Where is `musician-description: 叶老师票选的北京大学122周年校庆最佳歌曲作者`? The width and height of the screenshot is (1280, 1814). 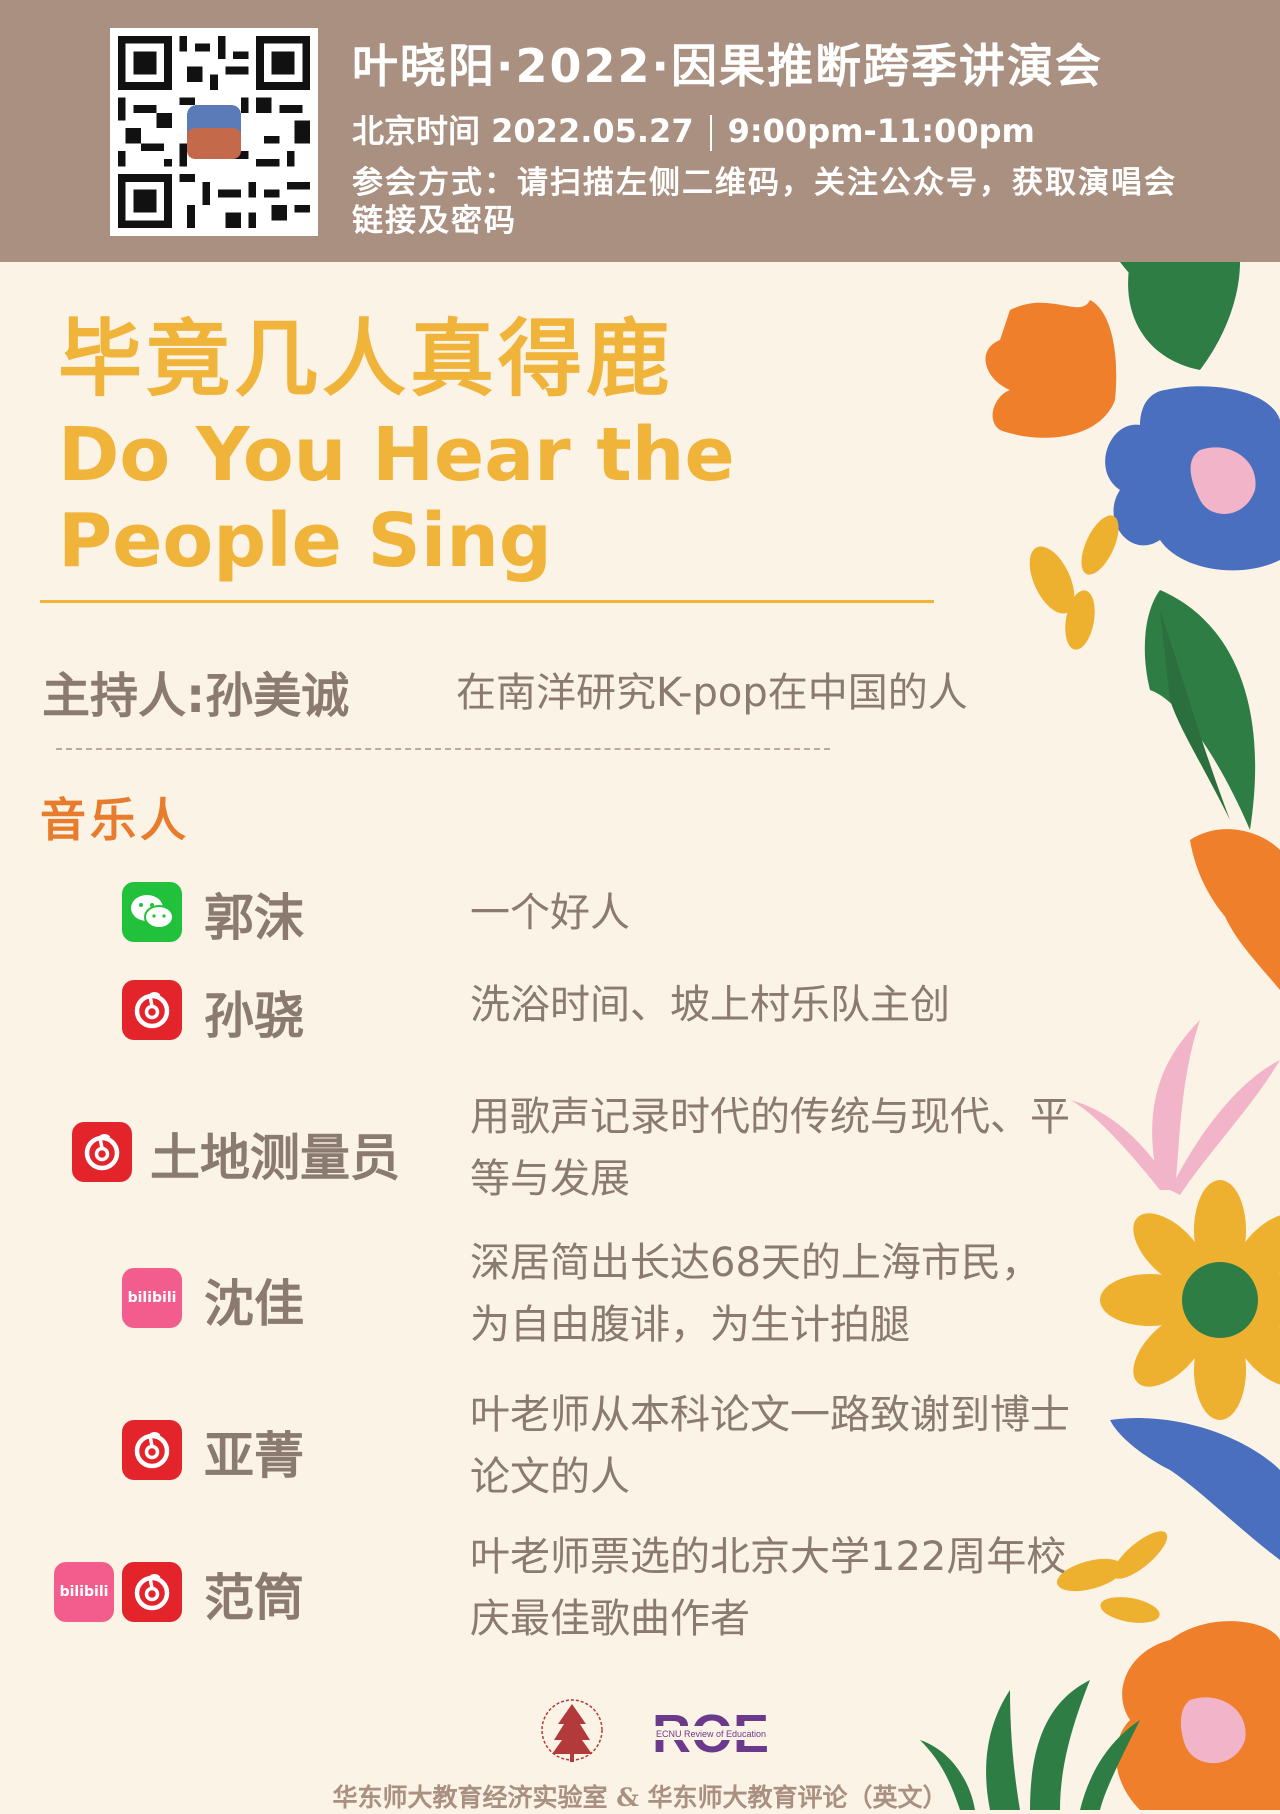 musician-description: 叶老师票选的北京大学122周年校庆最佳歌曲作者 is located at coordinates (768, 1588).